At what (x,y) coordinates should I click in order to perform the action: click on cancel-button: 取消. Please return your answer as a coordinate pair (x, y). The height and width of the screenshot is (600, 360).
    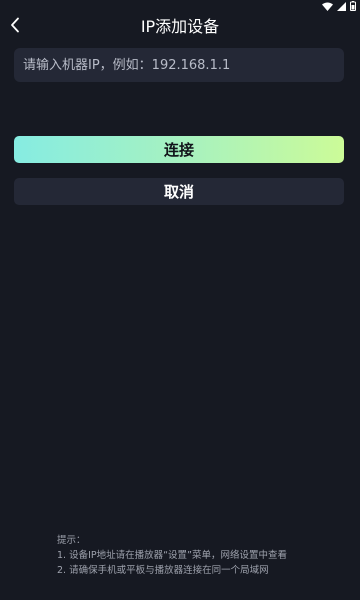
    Looking at the image, I should click on (179, 191).